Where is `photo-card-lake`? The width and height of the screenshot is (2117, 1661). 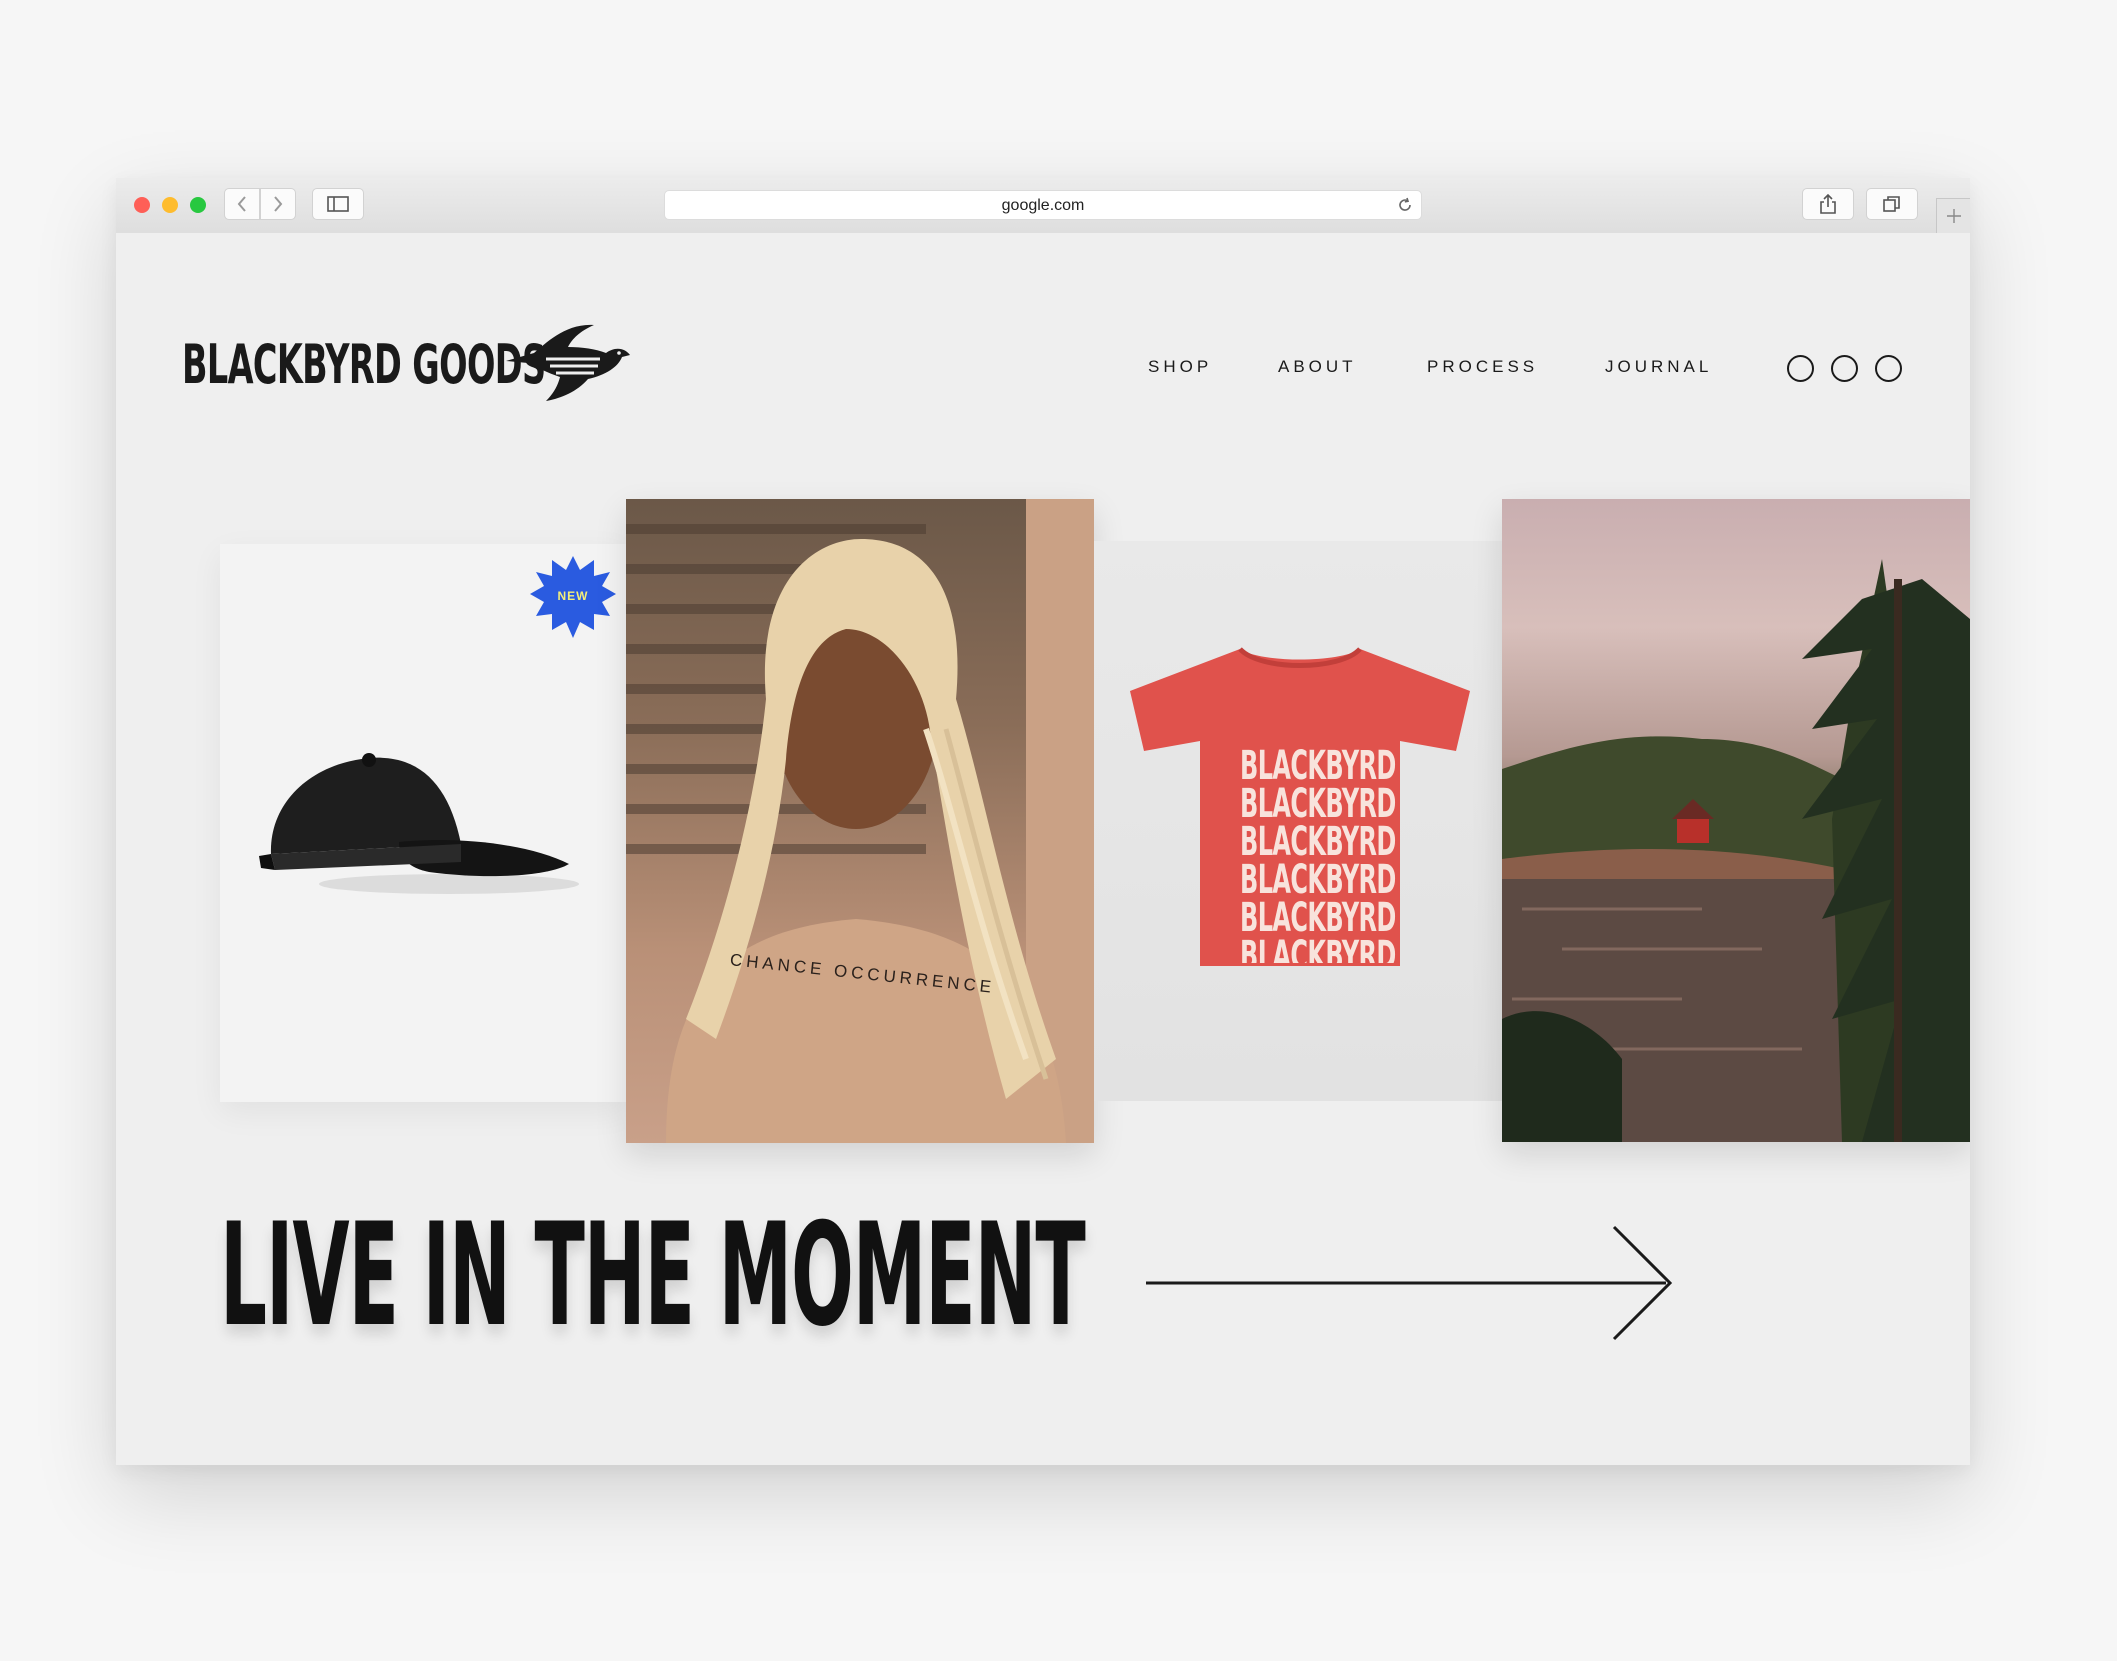
photo-card-lake is located at coordinates (1736, 820).